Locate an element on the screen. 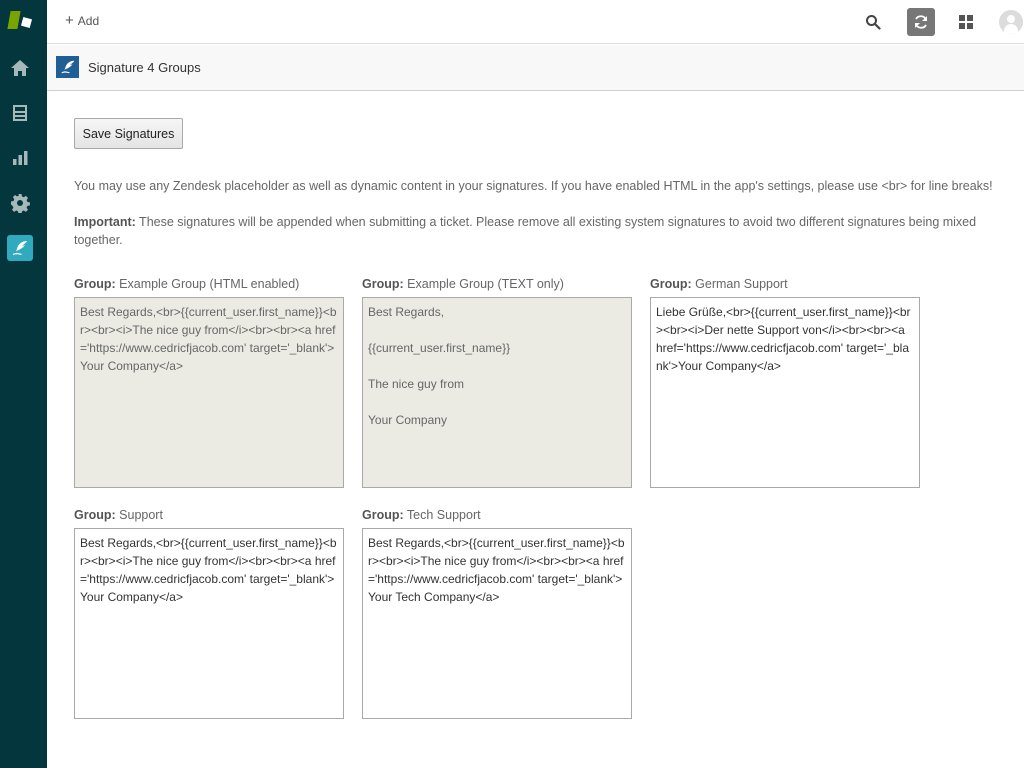 The image size is (1024, 768). group-name: Tech Support is located at coordinates (443, 515).